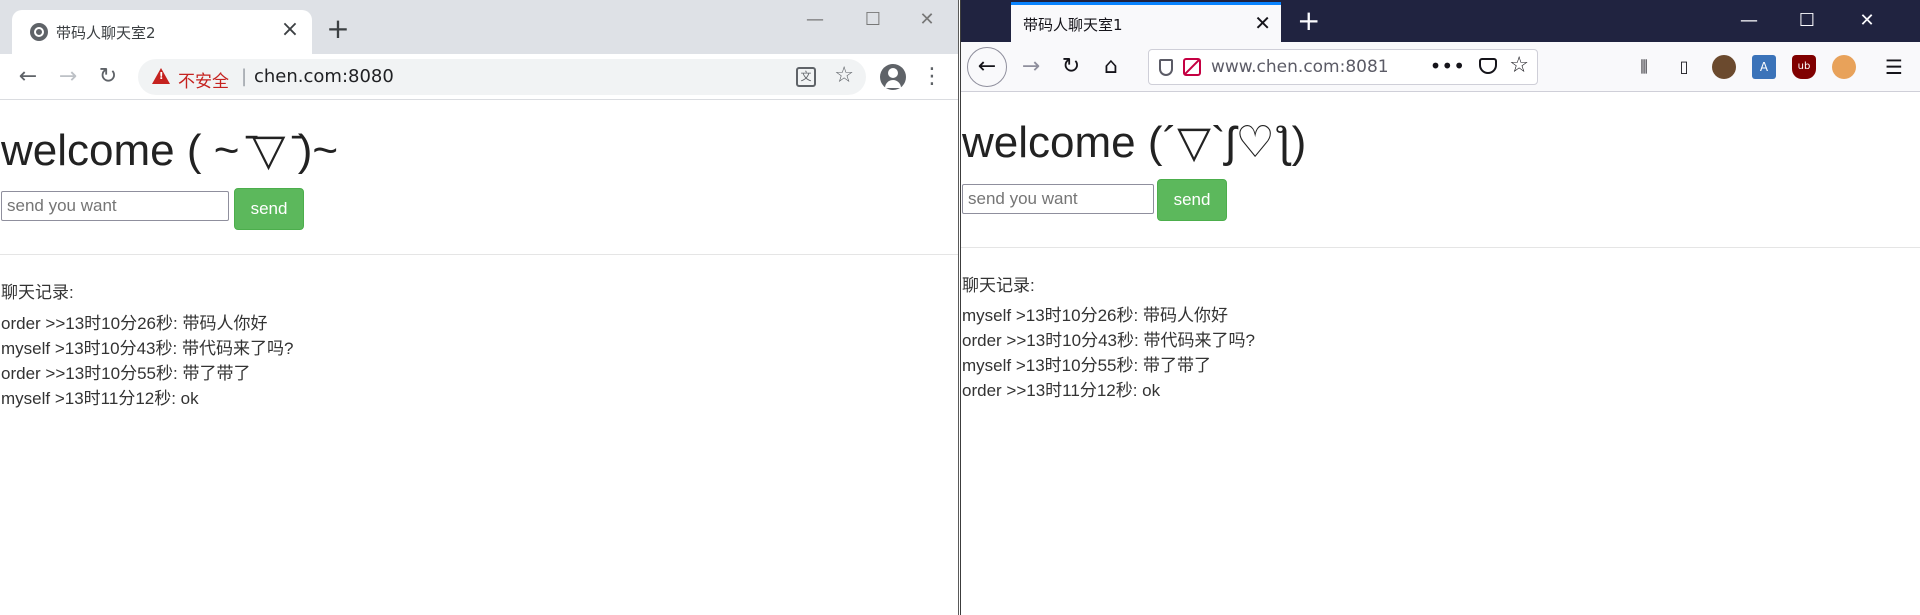  Describe the element at coordinates (100, 398) in the screenshot. I see `chat-message: myself >13时11分12秒: ok` at that location.